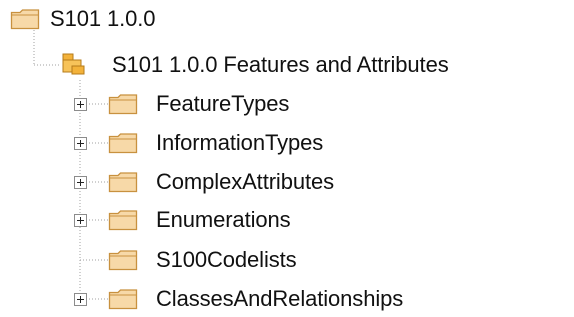  I want to click on tree-node-classesandrelationships: ClassesAndRelationships, so click(238, 299).